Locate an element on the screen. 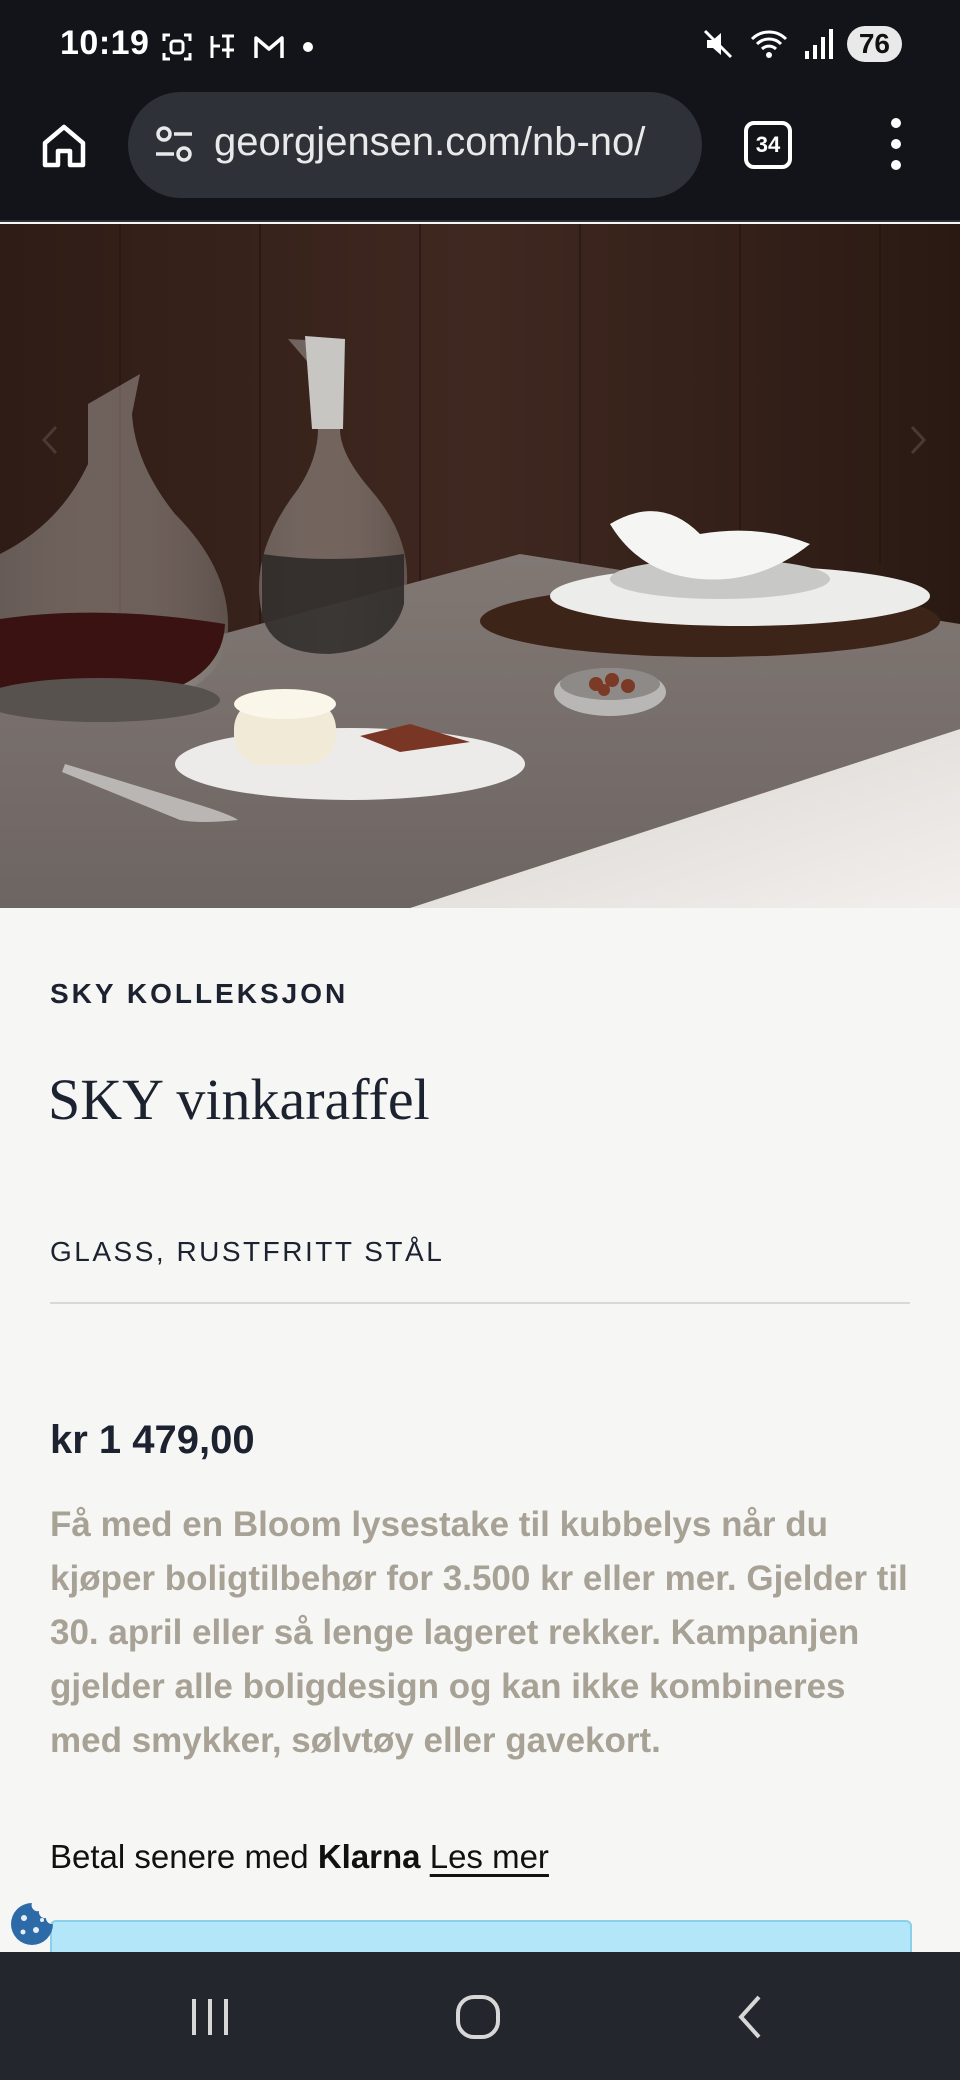 The height and width of the screenshot is (2080, 960). address-bar: georgjensen.com/nb-no/ is located at coordinates (415, 145).